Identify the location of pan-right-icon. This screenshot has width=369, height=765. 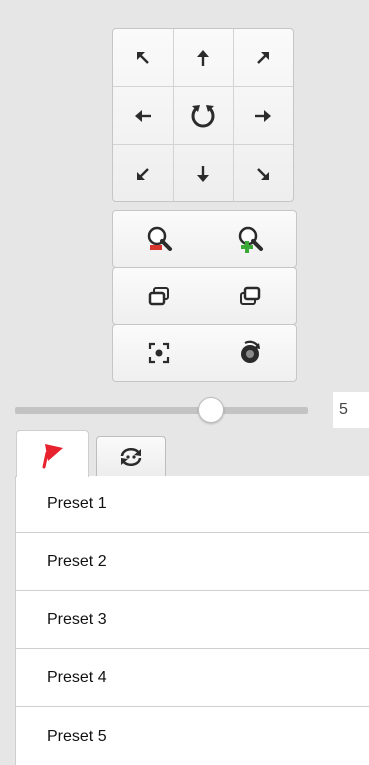
(263, 116).